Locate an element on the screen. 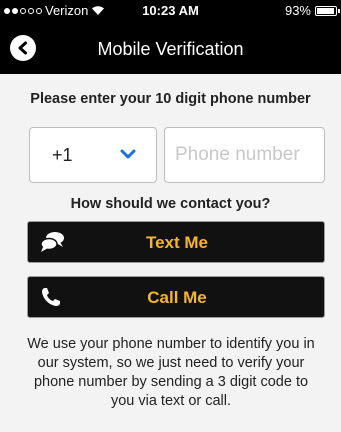 The image size is (341, 432). battery-percent: 93% is located at coordinates (297, 10).